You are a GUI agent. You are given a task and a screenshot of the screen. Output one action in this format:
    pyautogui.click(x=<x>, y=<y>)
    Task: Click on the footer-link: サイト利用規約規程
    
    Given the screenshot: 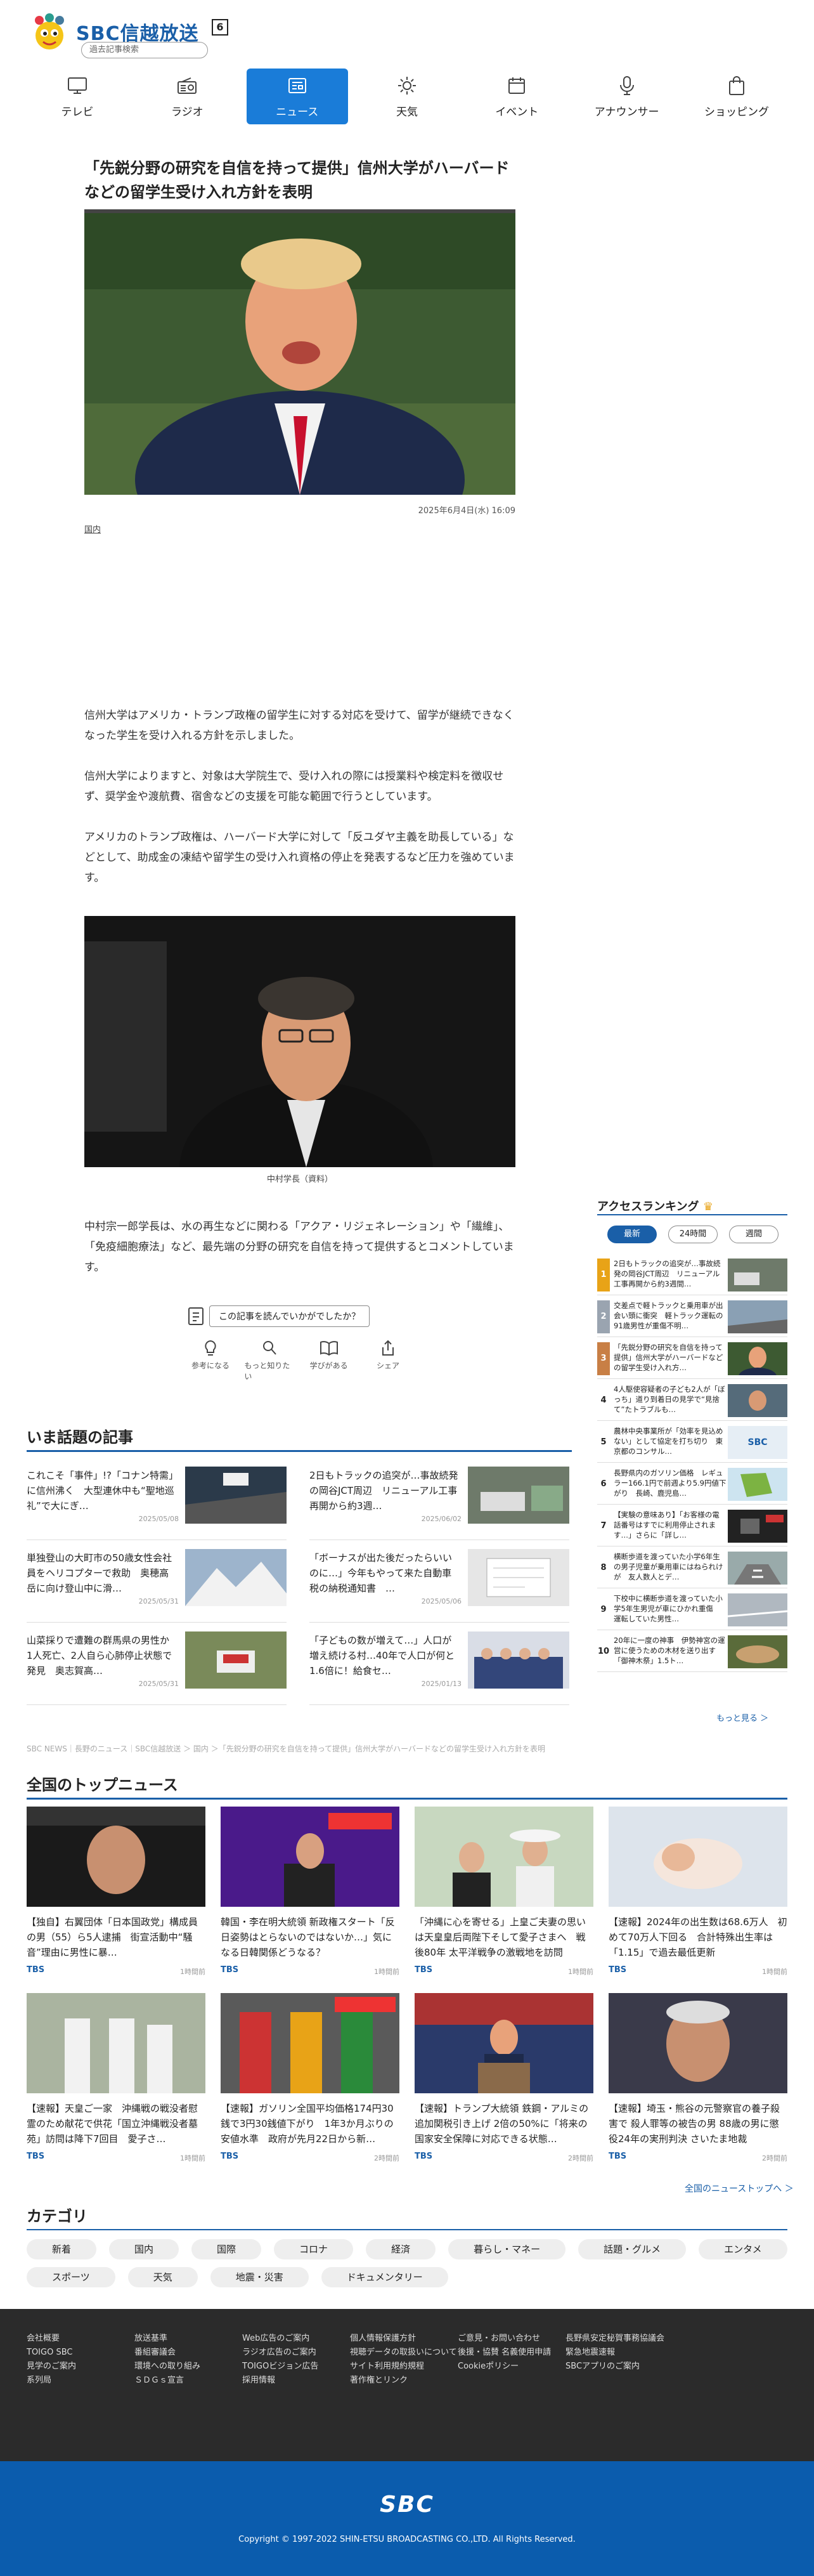 What is the action you would take?
    pyautogui.click(x=404, y=2367)
    